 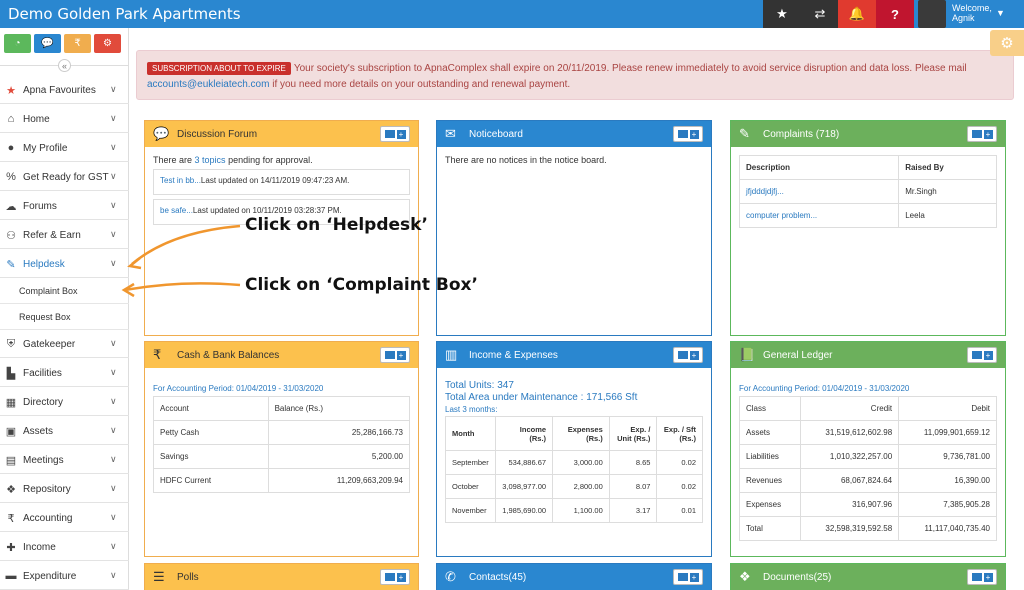 I want to click on sidebar-item-label: Get Ready for GST, so click(x=66, y=177).